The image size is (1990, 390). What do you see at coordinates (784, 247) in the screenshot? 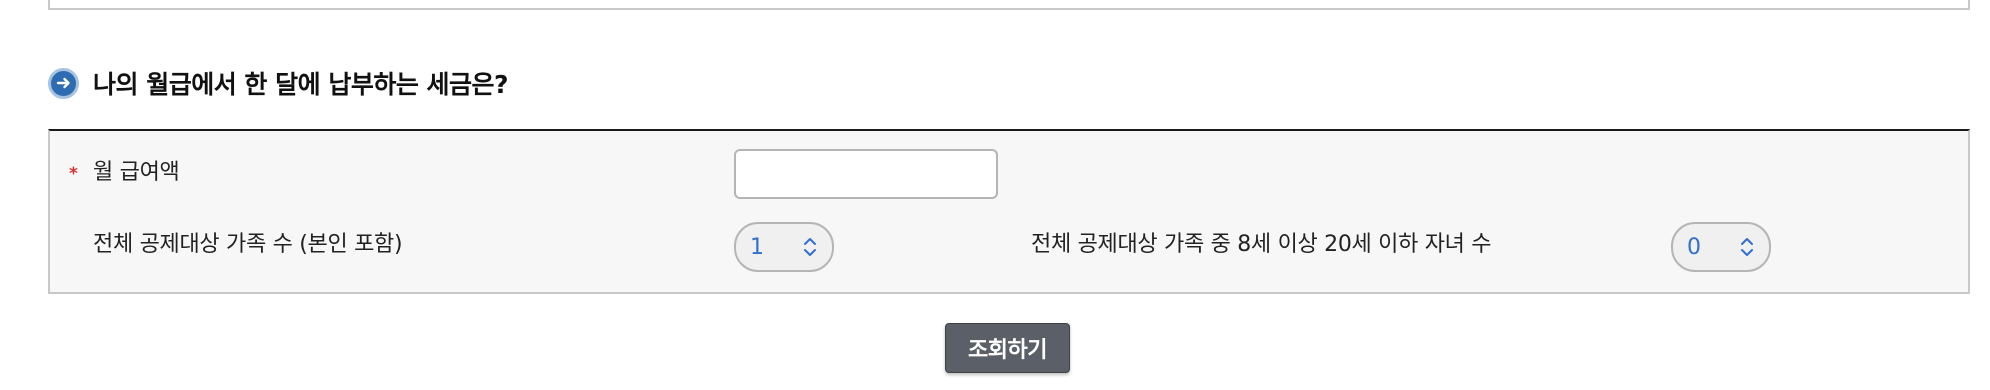
I see `family-count-stepper: 1` at bounding box center [784, 247].